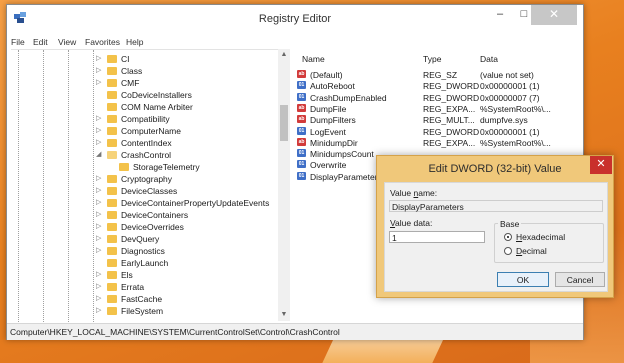 The image size is (624, 363). I want to click on menu-favorites: Favorites, so click(102, 42).